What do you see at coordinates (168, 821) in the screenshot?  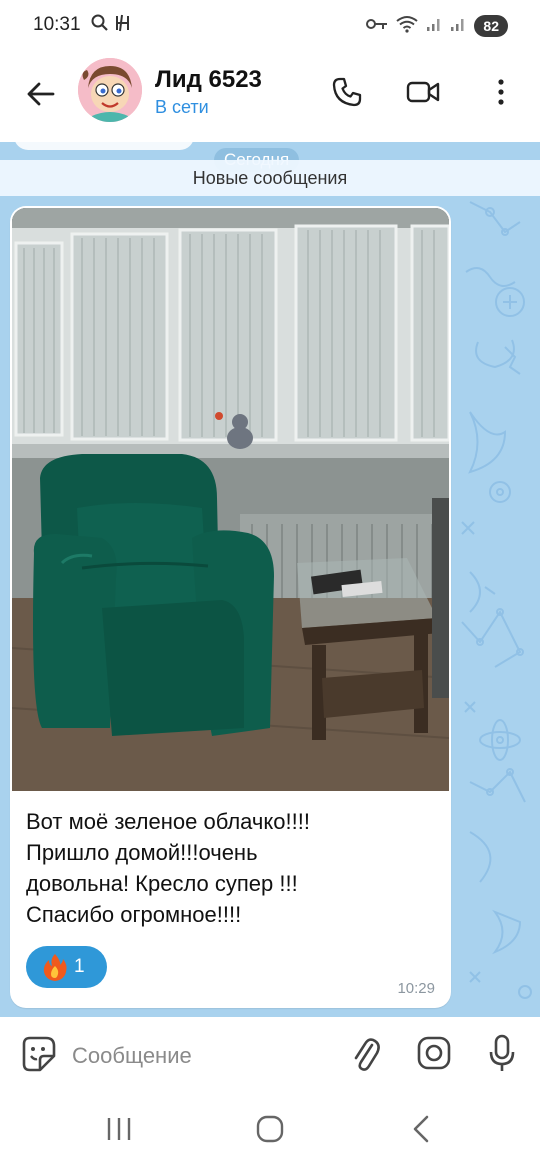 I see `message-line: Вот моё зеленое облачко!!!!` at bounding box center [168, 821].